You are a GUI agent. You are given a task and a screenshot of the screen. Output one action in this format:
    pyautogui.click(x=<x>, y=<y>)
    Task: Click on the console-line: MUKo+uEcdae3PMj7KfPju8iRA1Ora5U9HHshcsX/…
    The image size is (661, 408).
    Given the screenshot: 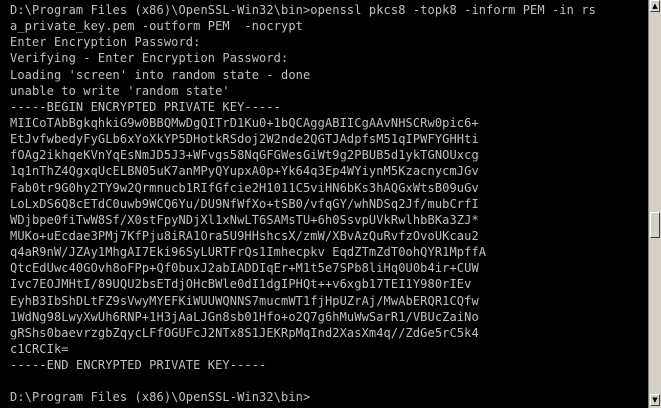 What is the action you would take?
    pyautogui.click(x=244, y=235)
    